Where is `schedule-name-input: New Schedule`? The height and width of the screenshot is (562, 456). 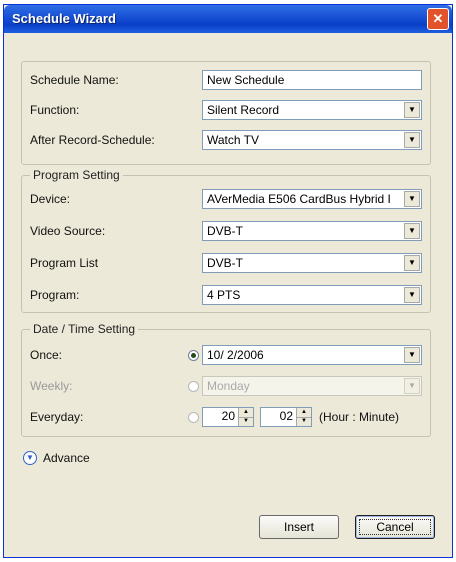 schedule-name-input: New Schedule is located at coordinates (312, 80).